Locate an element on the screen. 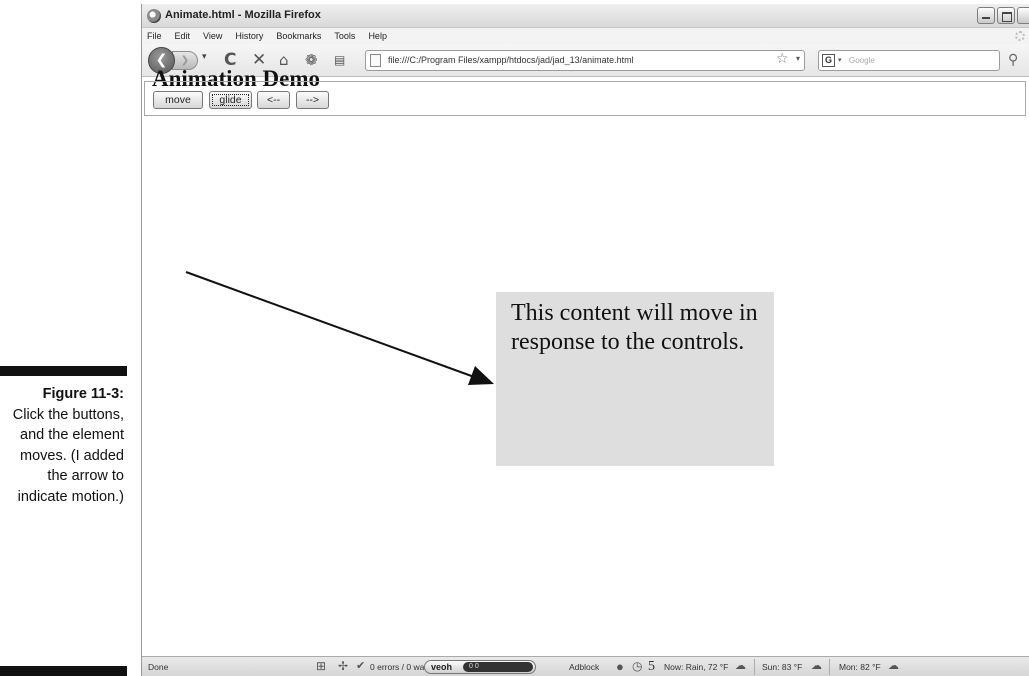 The width and height of the screenshot is (1029, 676). weather-now: Now: Rain, 72 °F is located at coordinates (696, 667).